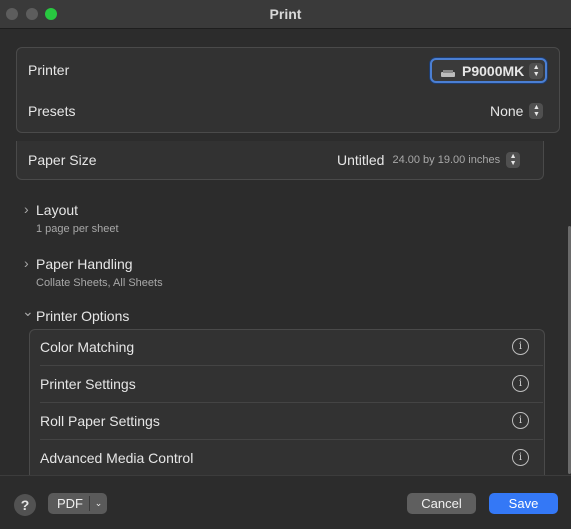  I want to click on pdf-menu-button: PDF ⌄, so click(77, 503).